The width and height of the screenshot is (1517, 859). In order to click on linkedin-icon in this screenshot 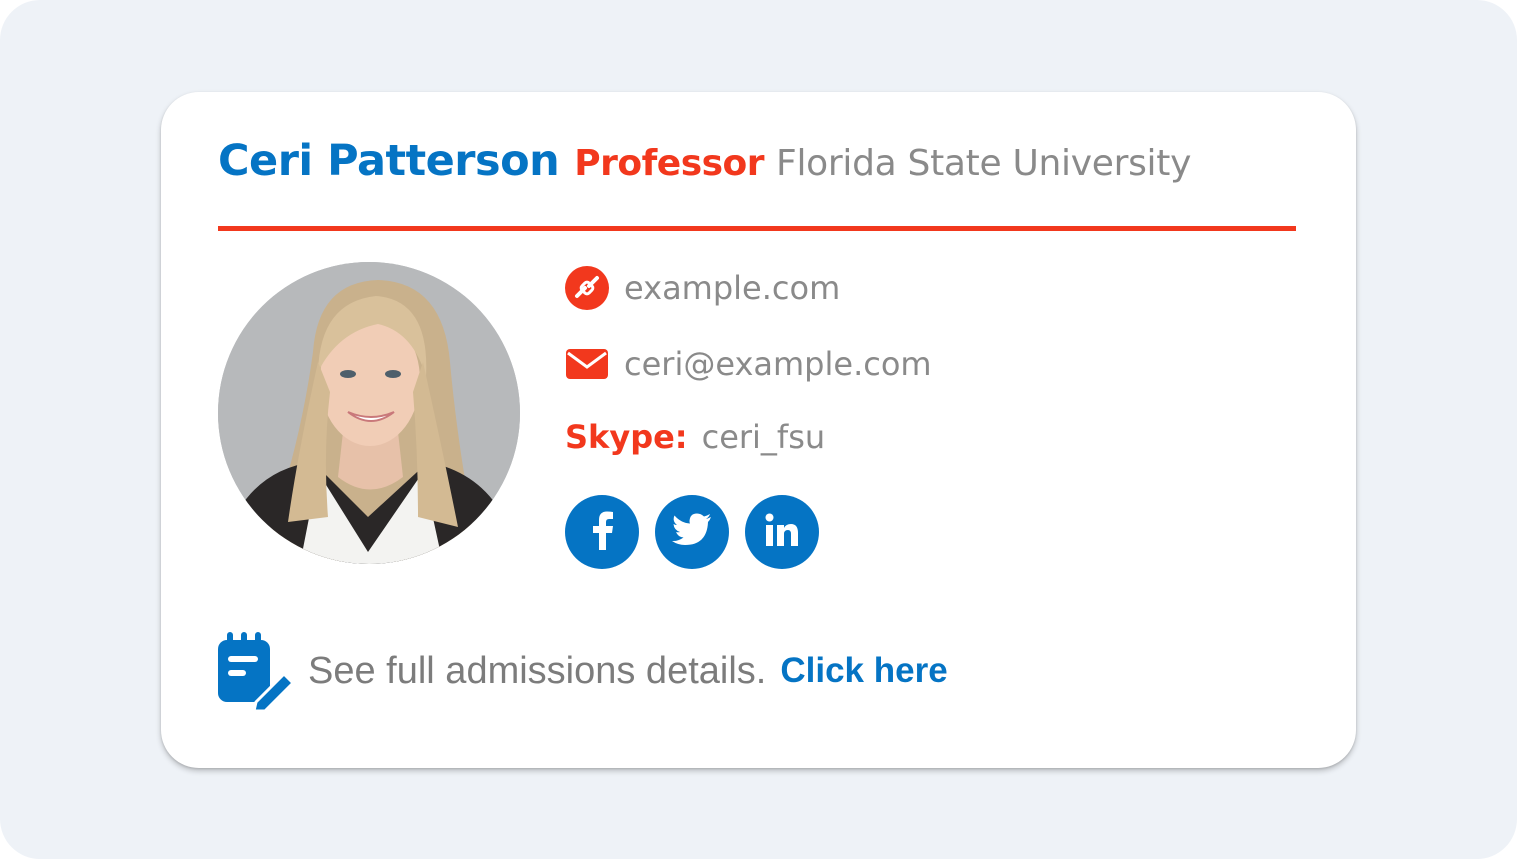, I will do `click(782, 532)`.